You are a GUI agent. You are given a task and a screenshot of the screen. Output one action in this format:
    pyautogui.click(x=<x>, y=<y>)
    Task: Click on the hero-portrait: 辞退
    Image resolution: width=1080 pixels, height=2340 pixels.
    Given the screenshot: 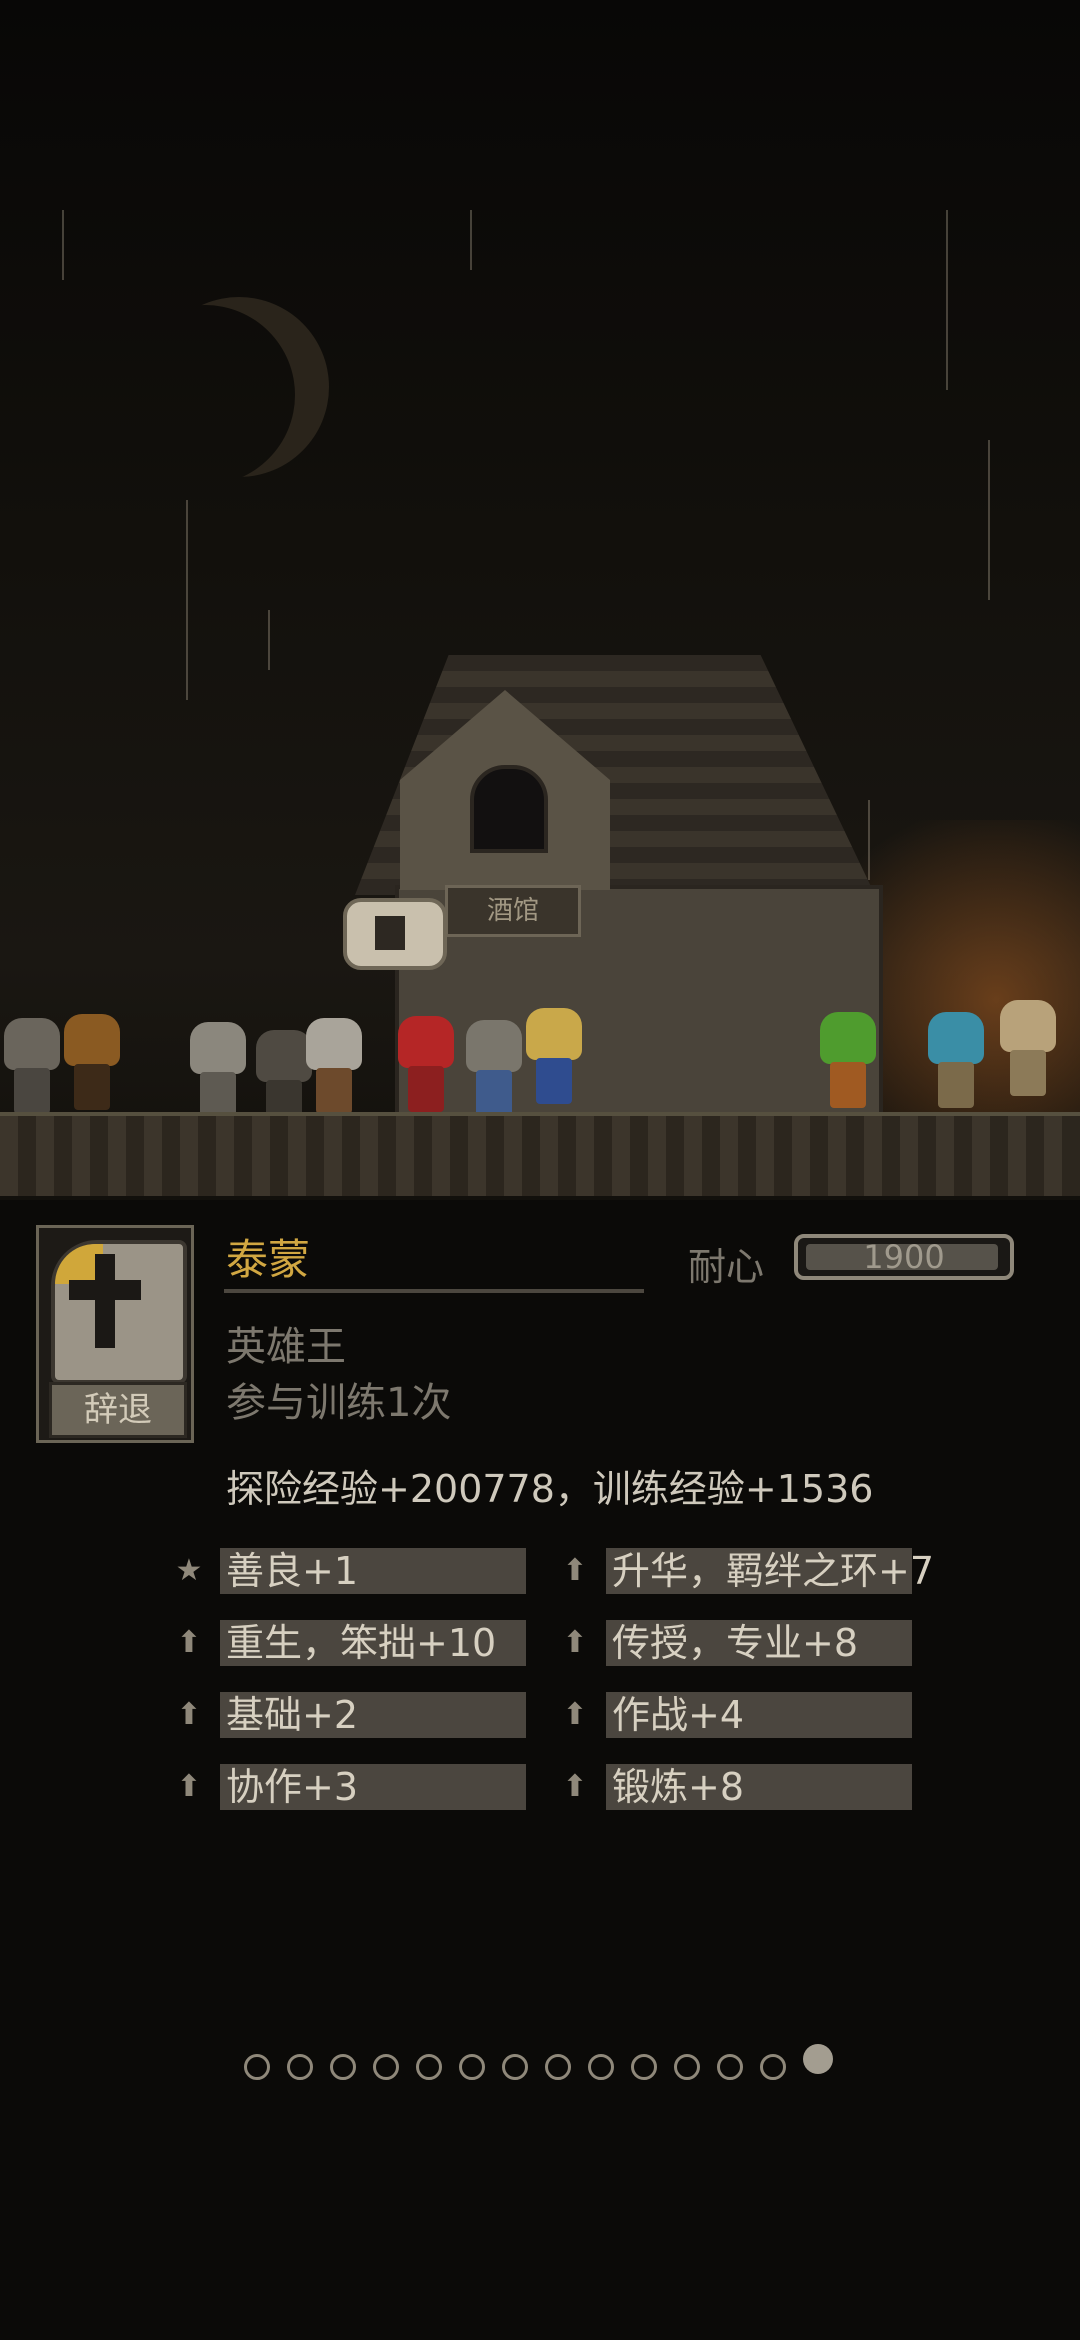 What is the action you would take?
    pyautogui.click(x=115, y=1334)
    